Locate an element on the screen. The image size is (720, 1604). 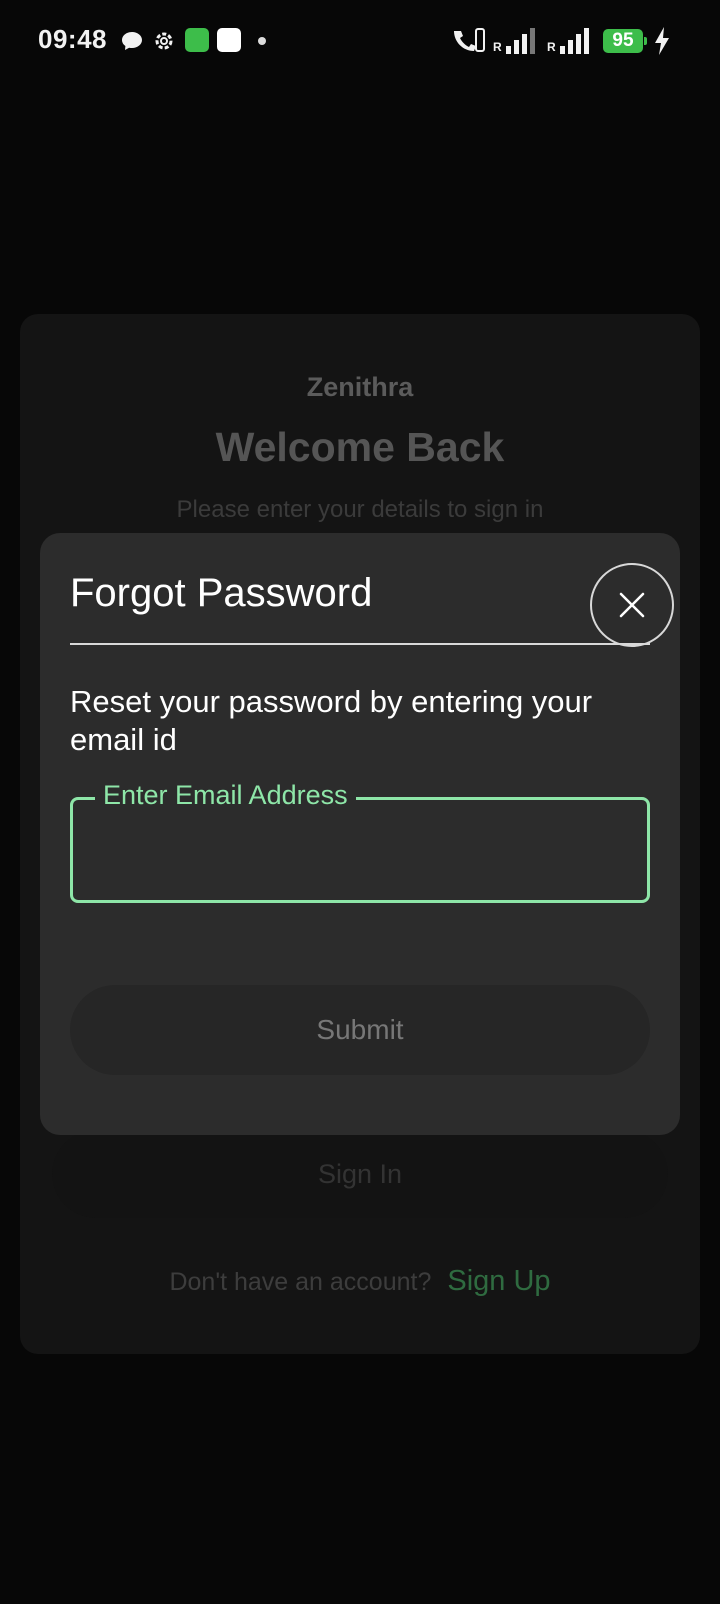
signup-question: Don't have an account? is located at coordinates (300, 1282).